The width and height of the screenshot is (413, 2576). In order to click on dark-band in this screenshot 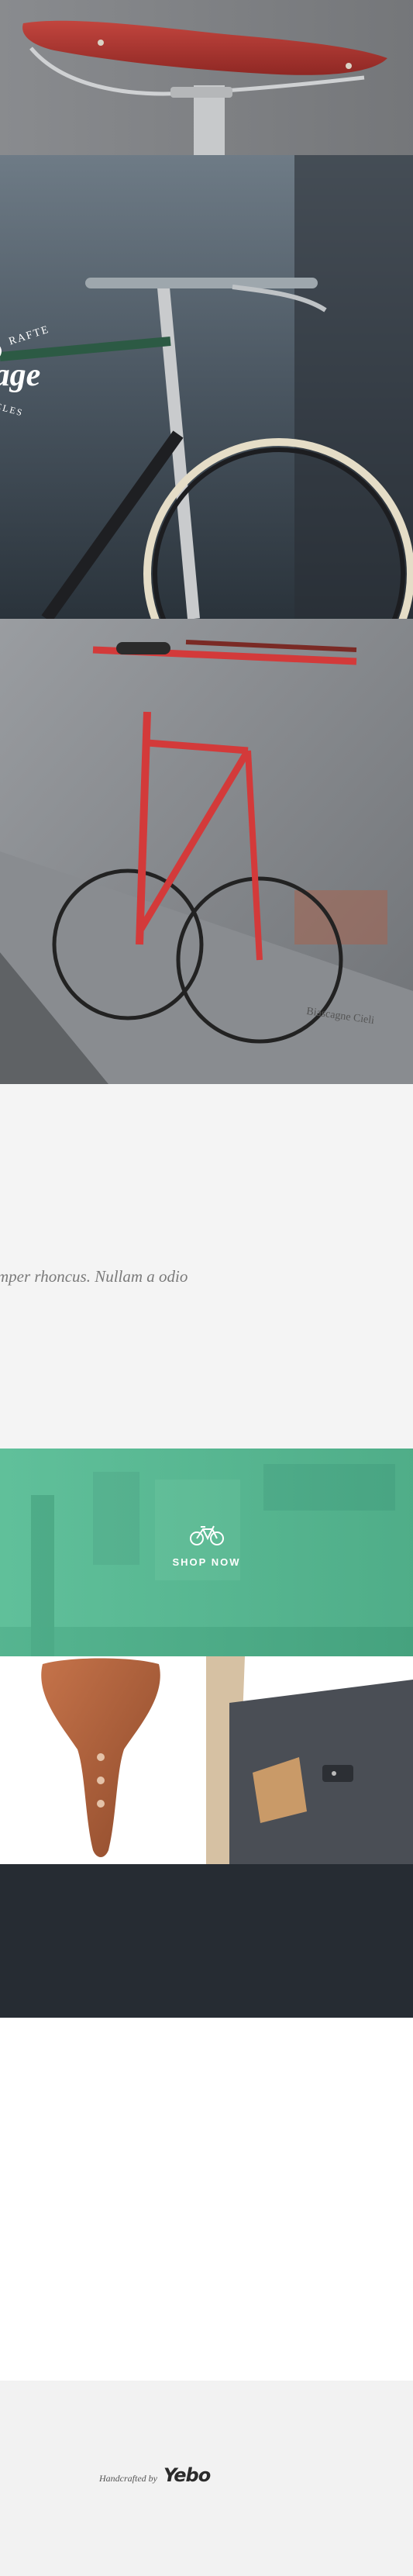, I will do `click(206, 1941)`.